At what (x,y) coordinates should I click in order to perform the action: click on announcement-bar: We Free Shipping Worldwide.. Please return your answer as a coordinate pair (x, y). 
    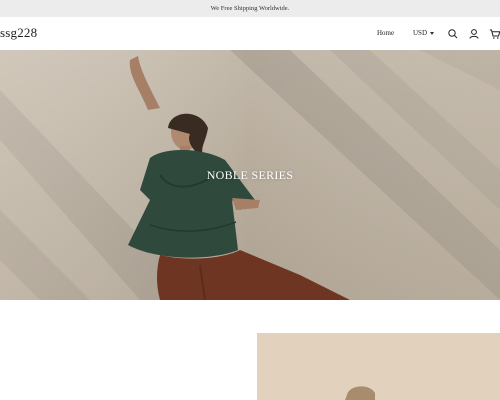
    Looking at the image, I should click on (250, 8).